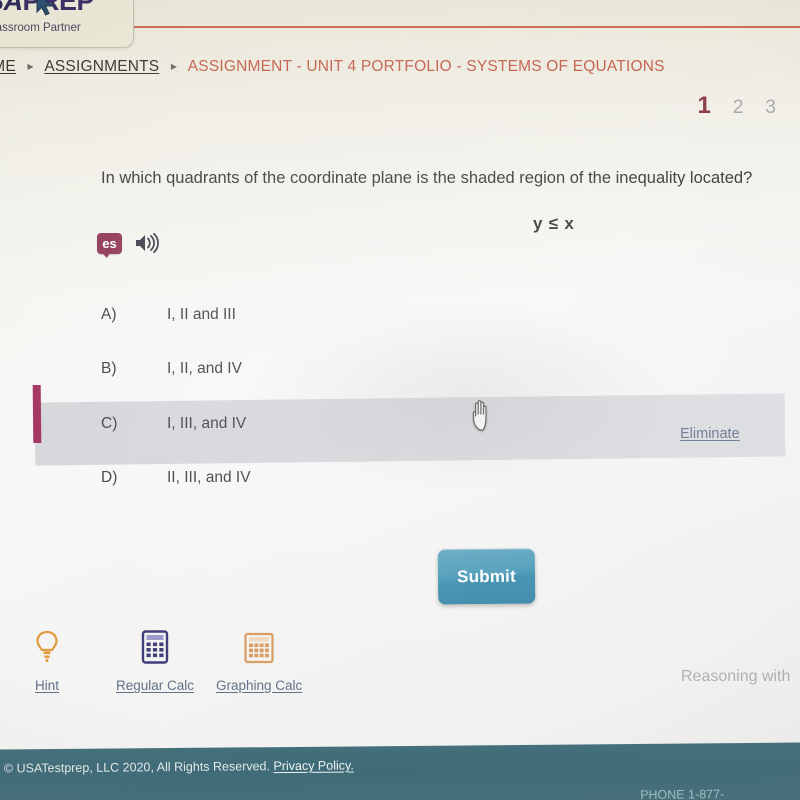  What do you see at coordinates (109, 477) in the screenshot?
I see `option-letter: D)` at bounding box center [109, 477].